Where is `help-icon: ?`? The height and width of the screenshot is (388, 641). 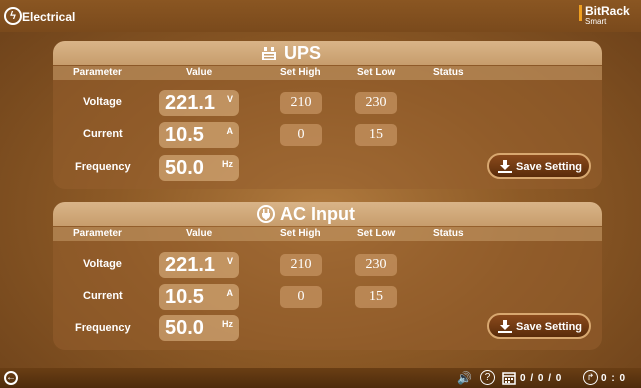
help-icon: ? is located at coordinates (487, 377).